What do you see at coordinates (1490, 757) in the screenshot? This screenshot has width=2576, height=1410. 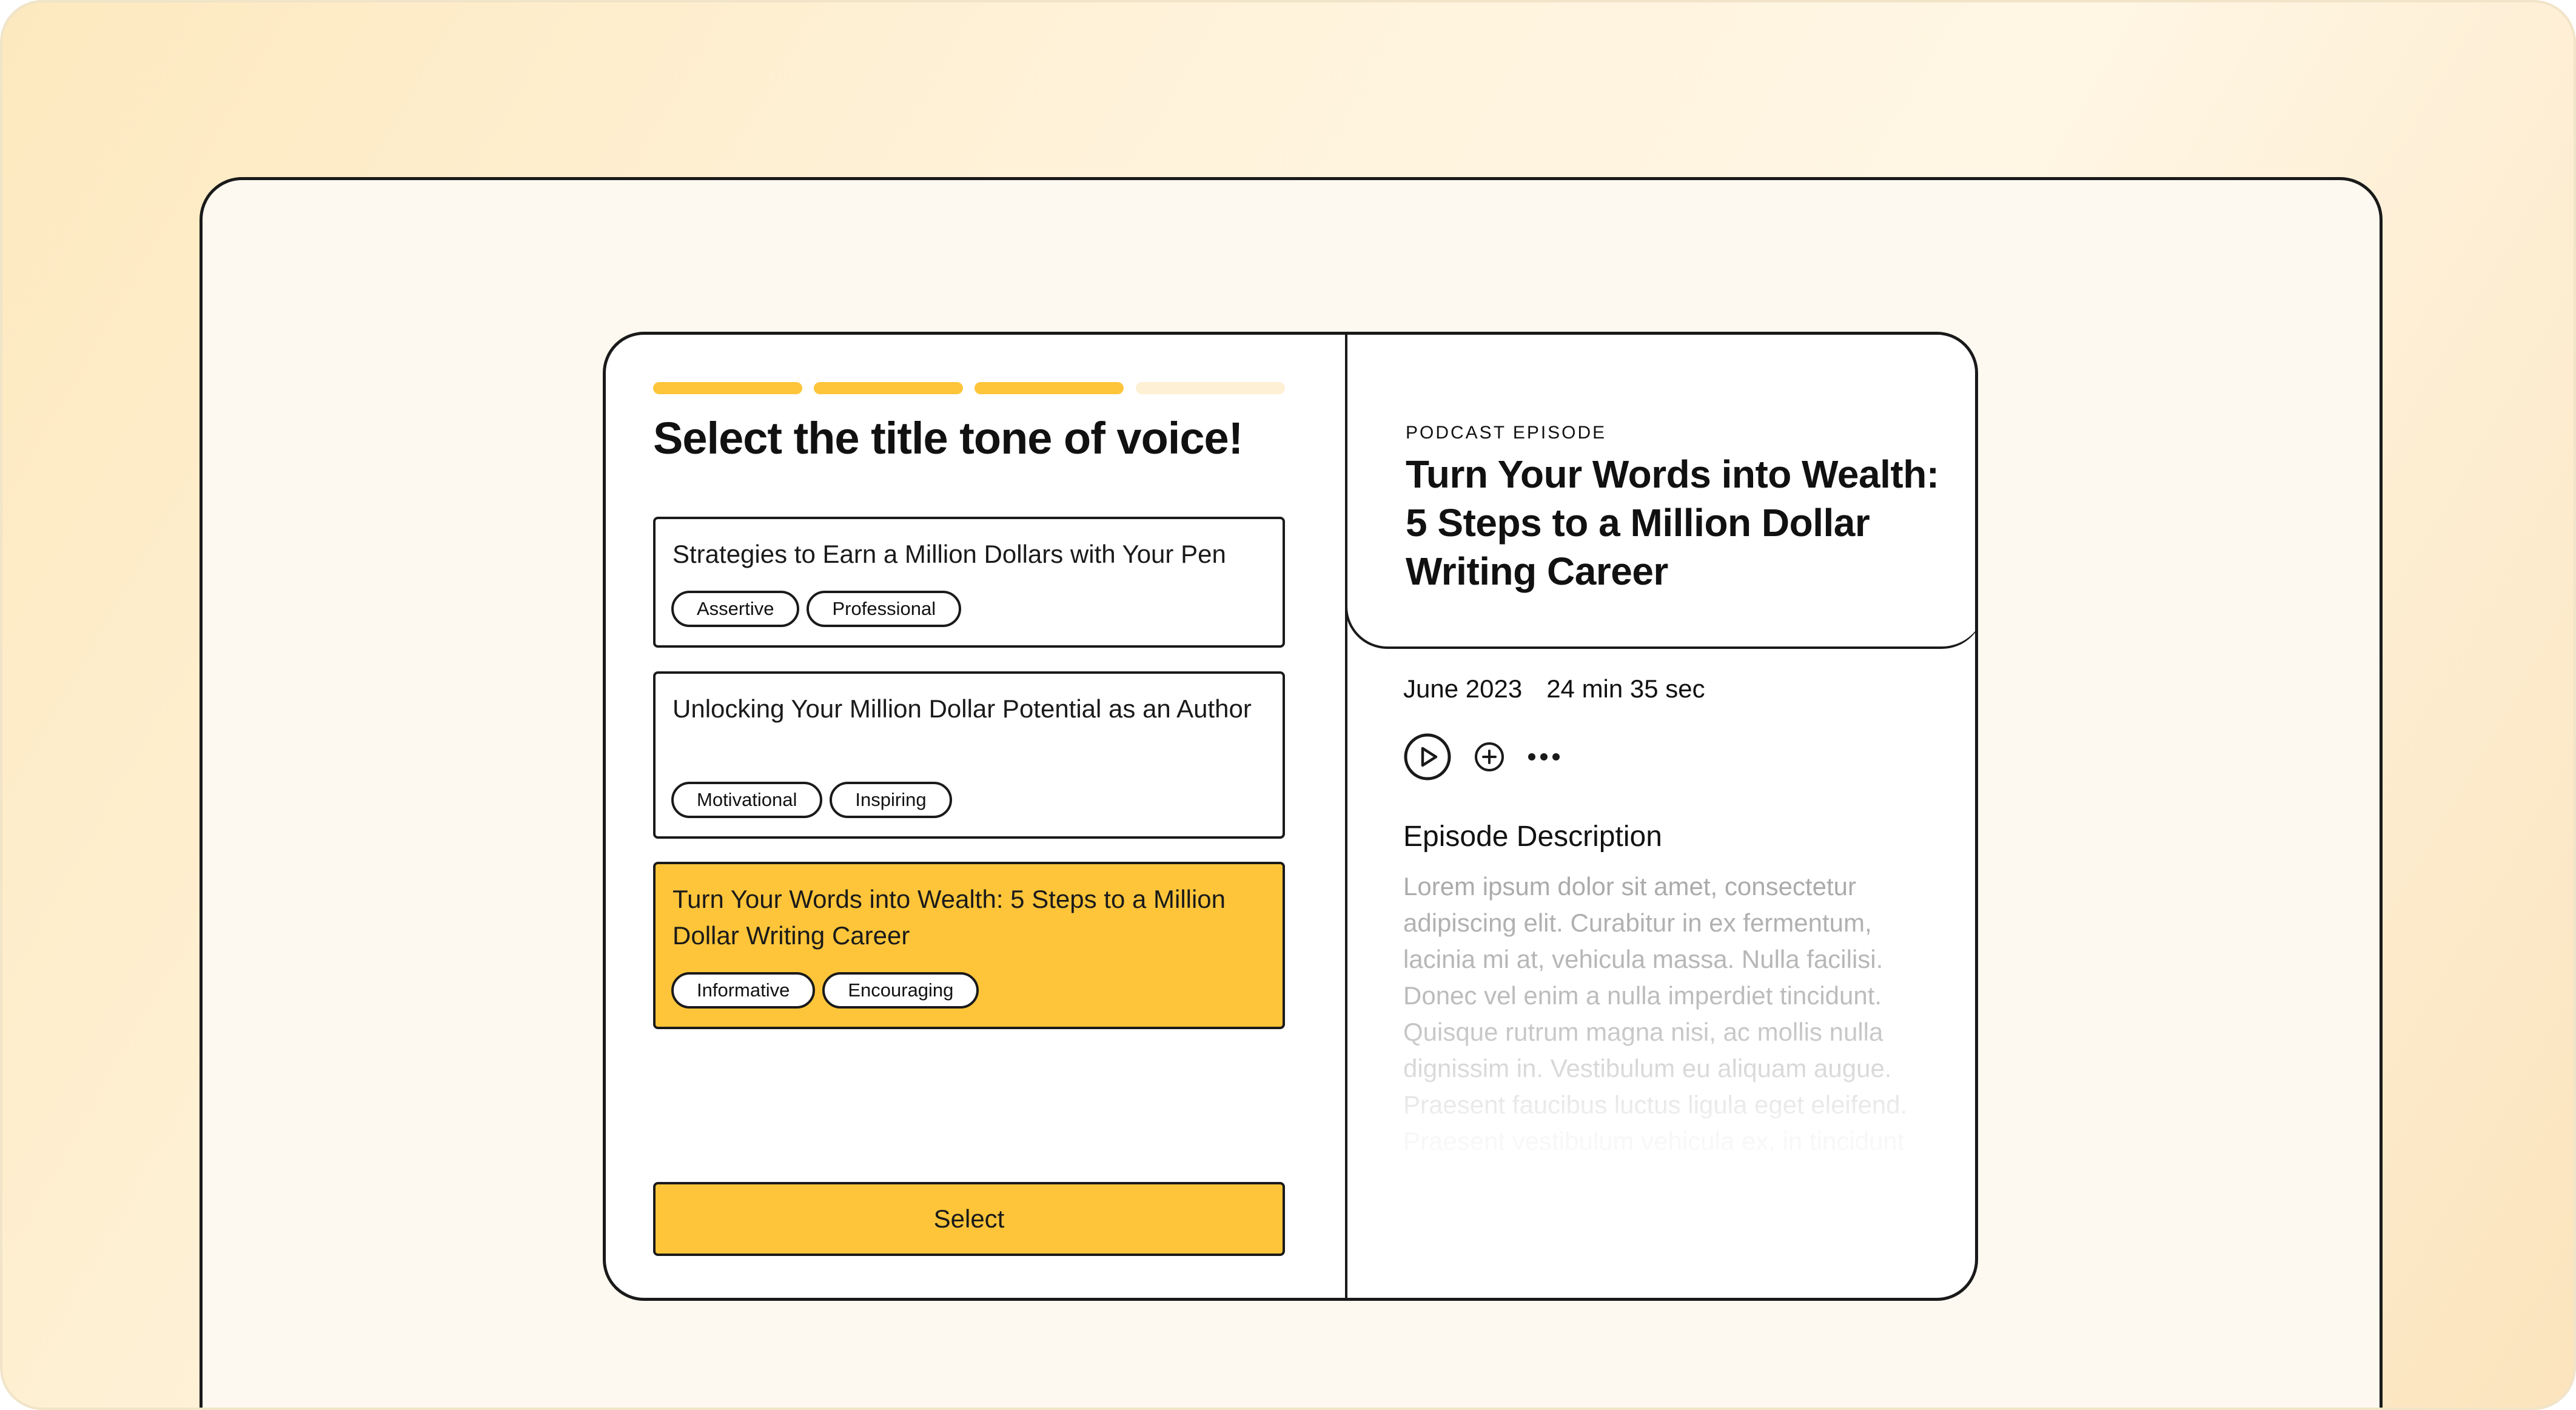 I see `plus-circle-icon` at bounding box center [1490, 757].